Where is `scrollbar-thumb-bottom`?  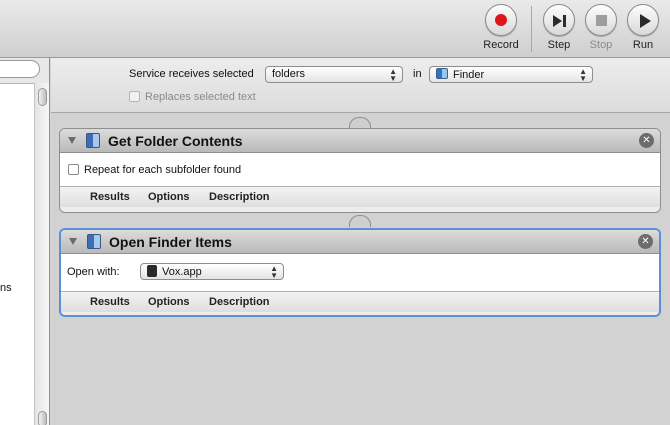
scrollbar-thumb-bottom is located at coordinates (42, 418).